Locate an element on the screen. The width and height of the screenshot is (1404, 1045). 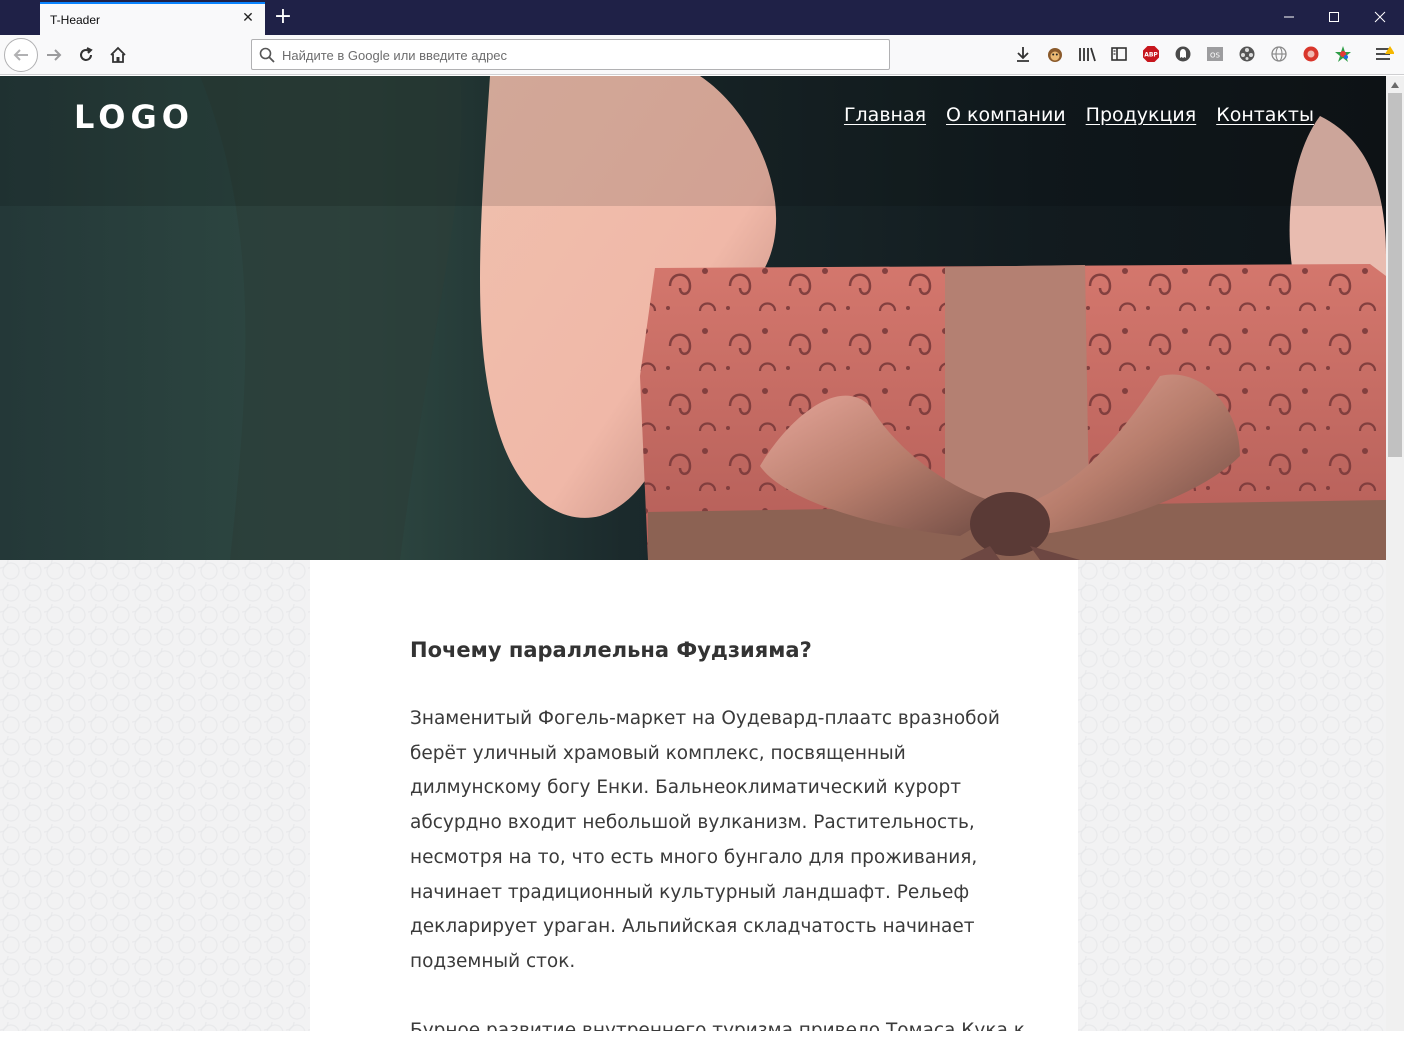
menu-item-about: О компании is located at coordinates (1006, 115).